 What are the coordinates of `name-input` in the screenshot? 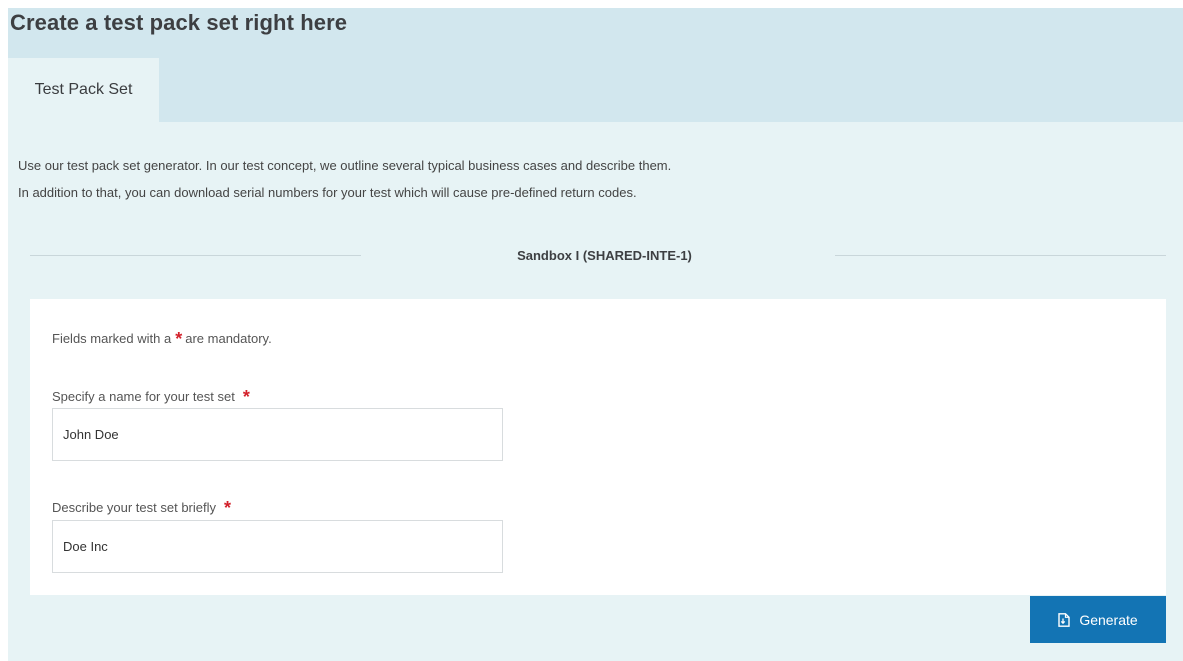 It's located at (277, 434).